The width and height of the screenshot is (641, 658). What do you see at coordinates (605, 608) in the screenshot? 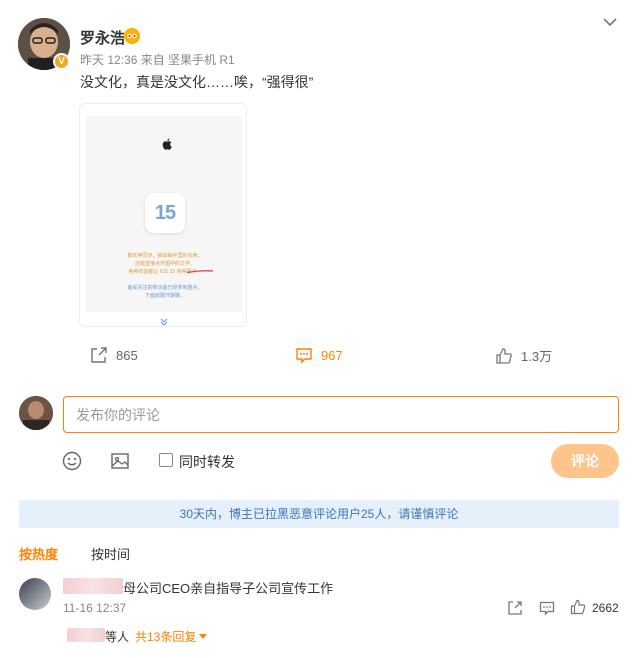
I see `comment-like-count: 2662` at bounding box center [605, 608].